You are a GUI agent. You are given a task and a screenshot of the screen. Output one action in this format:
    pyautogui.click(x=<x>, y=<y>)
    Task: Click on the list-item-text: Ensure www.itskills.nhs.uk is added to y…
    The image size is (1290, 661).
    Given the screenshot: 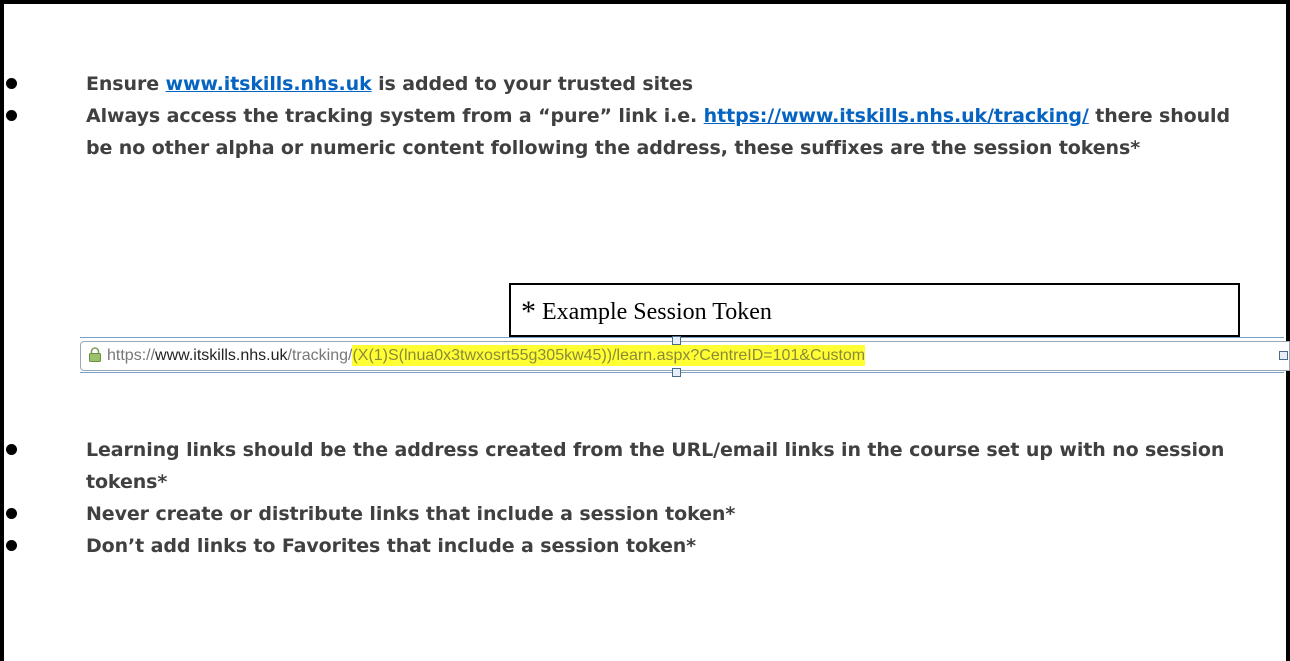 What is the action you would take?
    pyautogui.click(x=661, y=84)
    